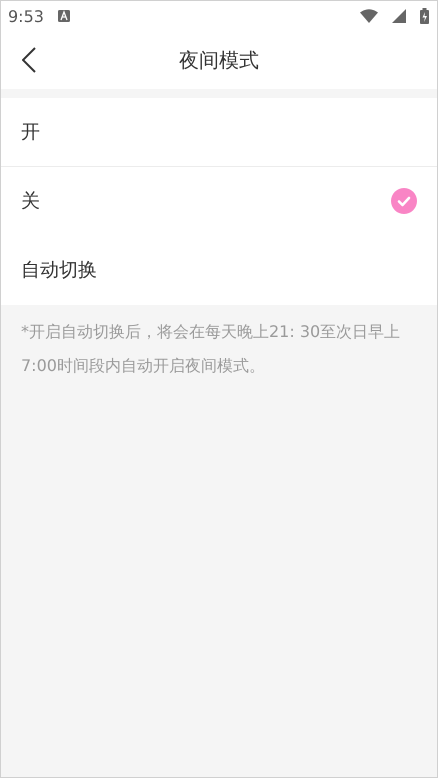  Describe the element at coordinates (64, 16) in the screenshot. I see `notification-icon` at that location.